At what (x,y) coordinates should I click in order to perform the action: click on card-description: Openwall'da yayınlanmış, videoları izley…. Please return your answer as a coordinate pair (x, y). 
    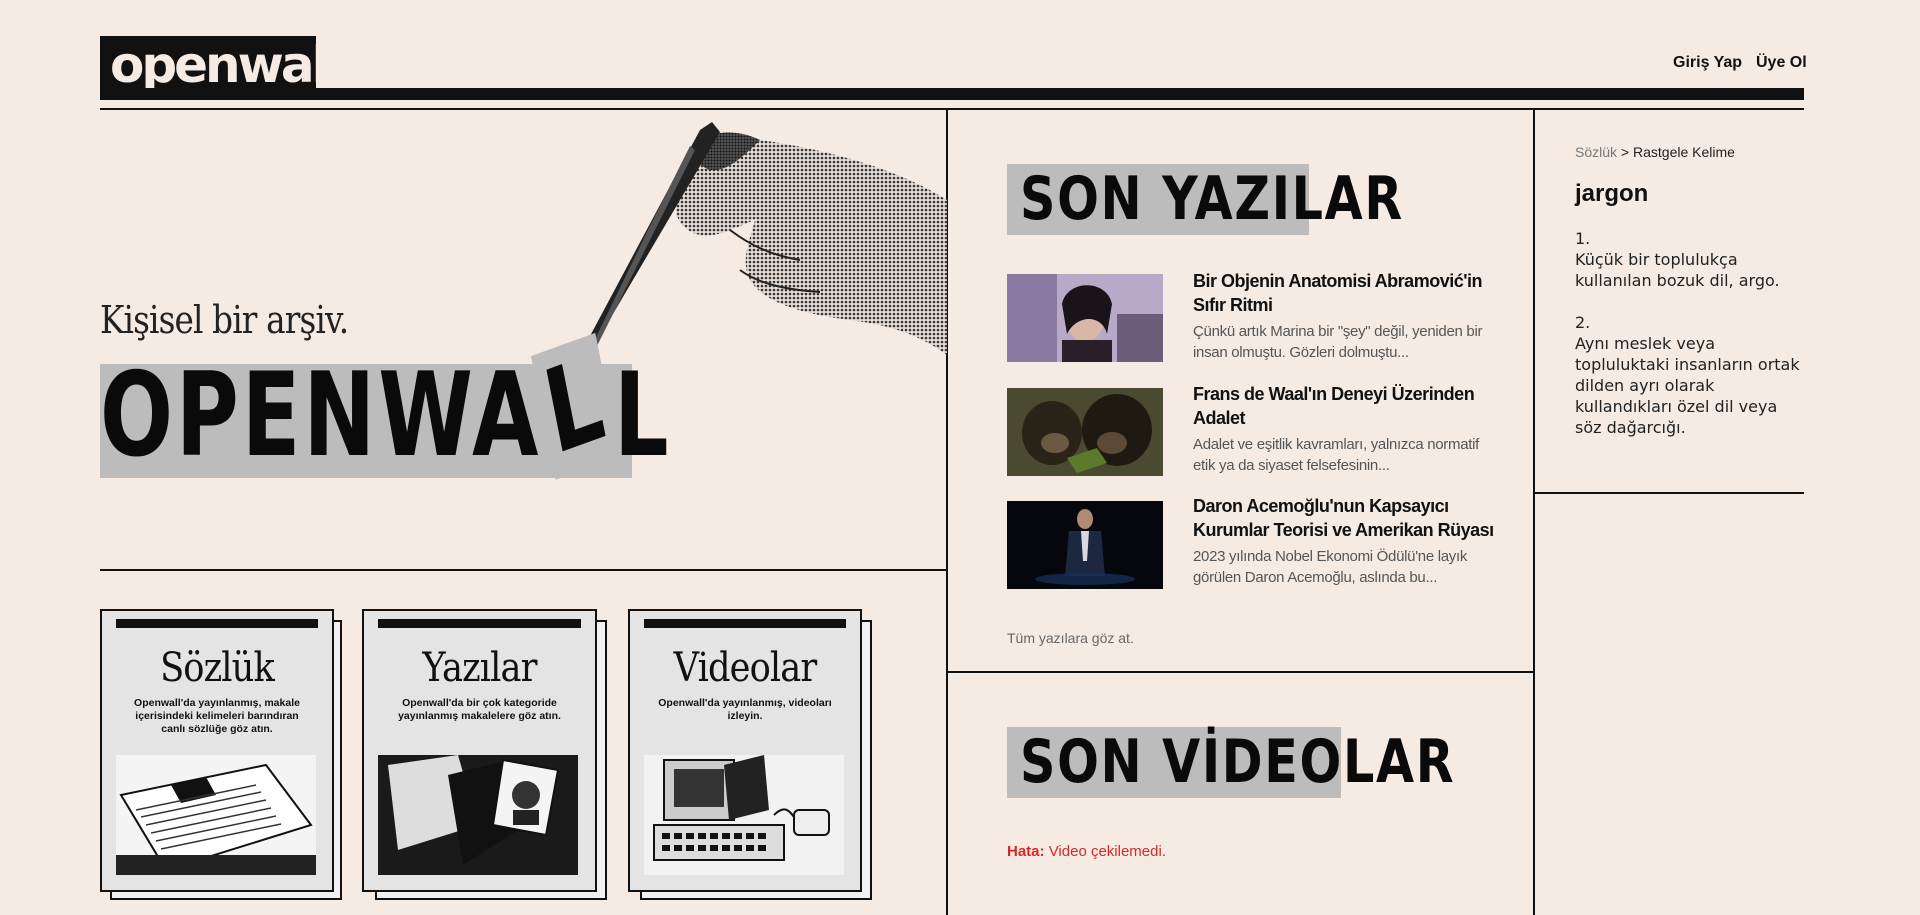
    Looking at the image, I should click on (745, 709).